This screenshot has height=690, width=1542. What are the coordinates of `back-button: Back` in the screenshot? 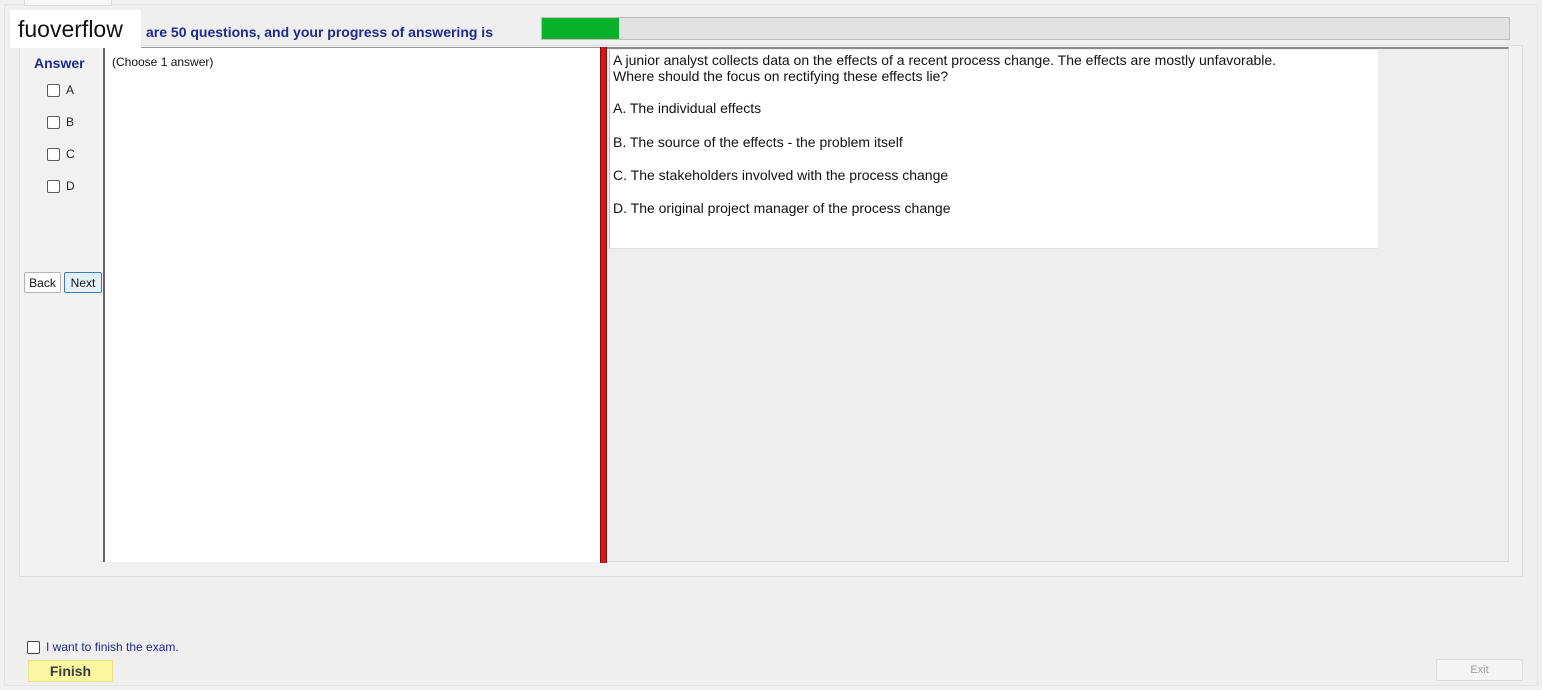 It's located at (42, 282).